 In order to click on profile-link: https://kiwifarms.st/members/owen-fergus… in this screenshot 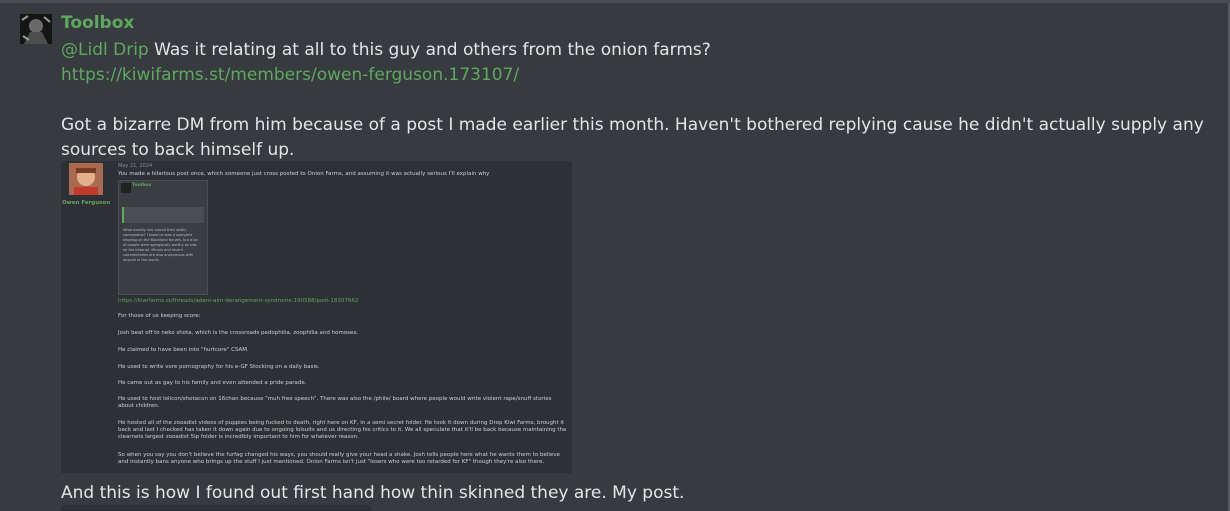, I will do `click(290, 75)`.